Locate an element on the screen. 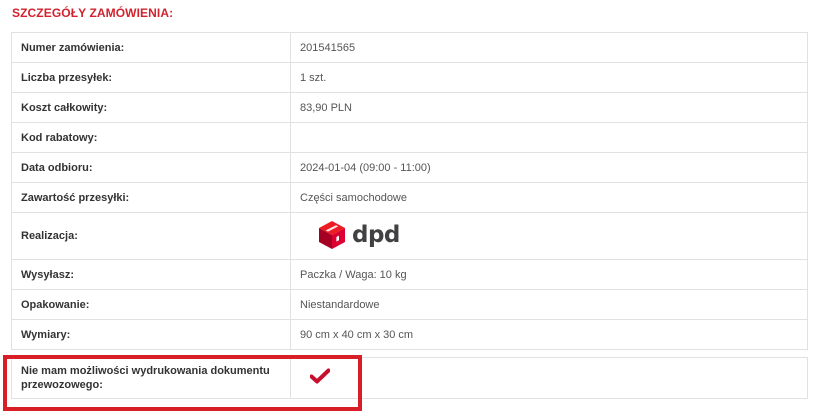 The height and width of the screenshot is (416, 819). dpd-logo-text: dpd is located at coordinates (376, 234).